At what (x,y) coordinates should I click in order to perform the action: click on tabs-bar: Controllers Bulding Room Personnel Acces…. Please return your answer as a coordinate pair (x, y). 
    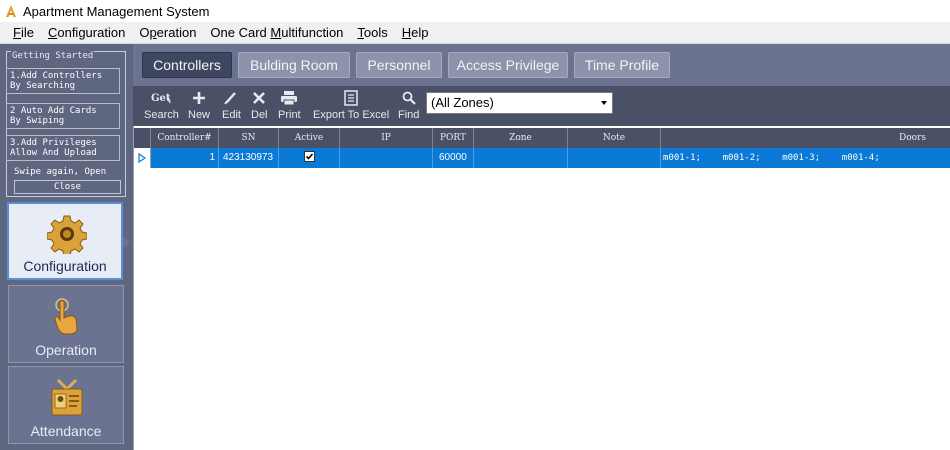
    Looking at the image, I should click on (541, 65).